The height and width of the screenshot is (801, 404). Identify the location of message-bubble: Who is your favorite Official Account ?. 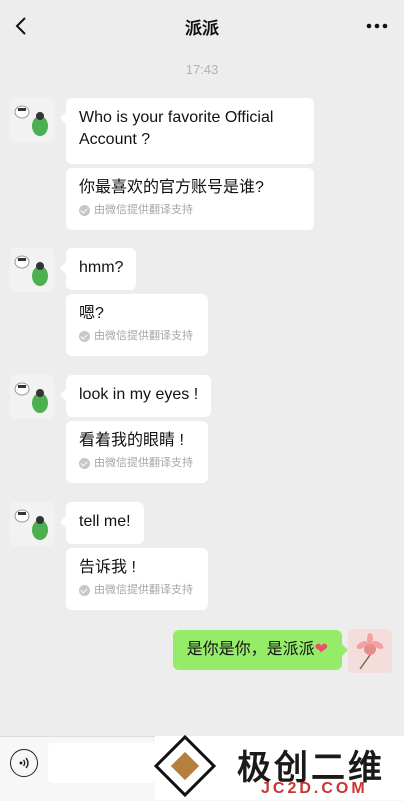
(187, 131).